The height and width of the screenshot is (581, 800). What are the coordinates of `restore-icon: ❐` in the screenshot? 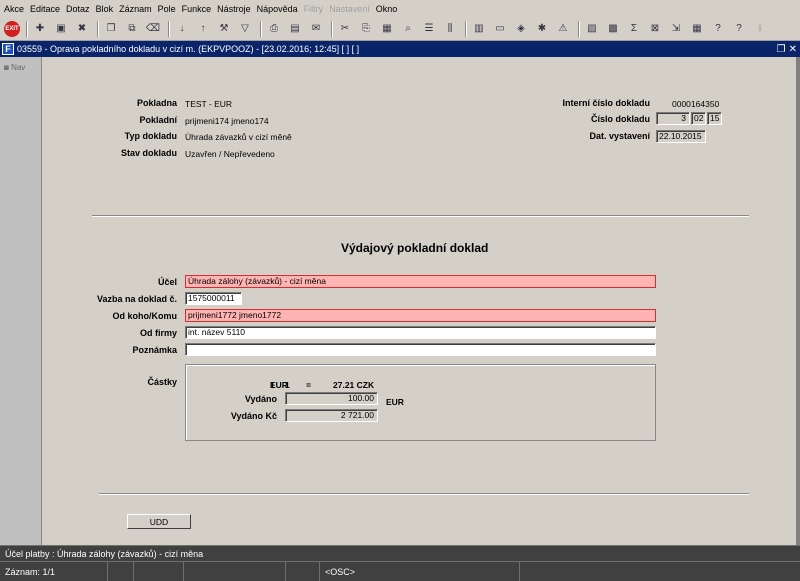 It's located at (781, 49).